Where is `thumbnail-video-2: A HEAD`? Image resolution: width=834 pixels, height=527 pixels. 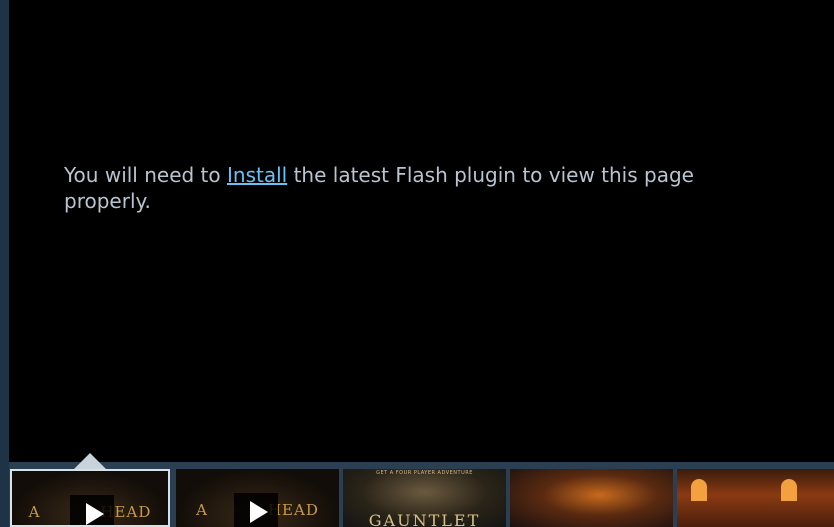
thumbnail-video-2: A HEAD is located at coordinates (257, 498).